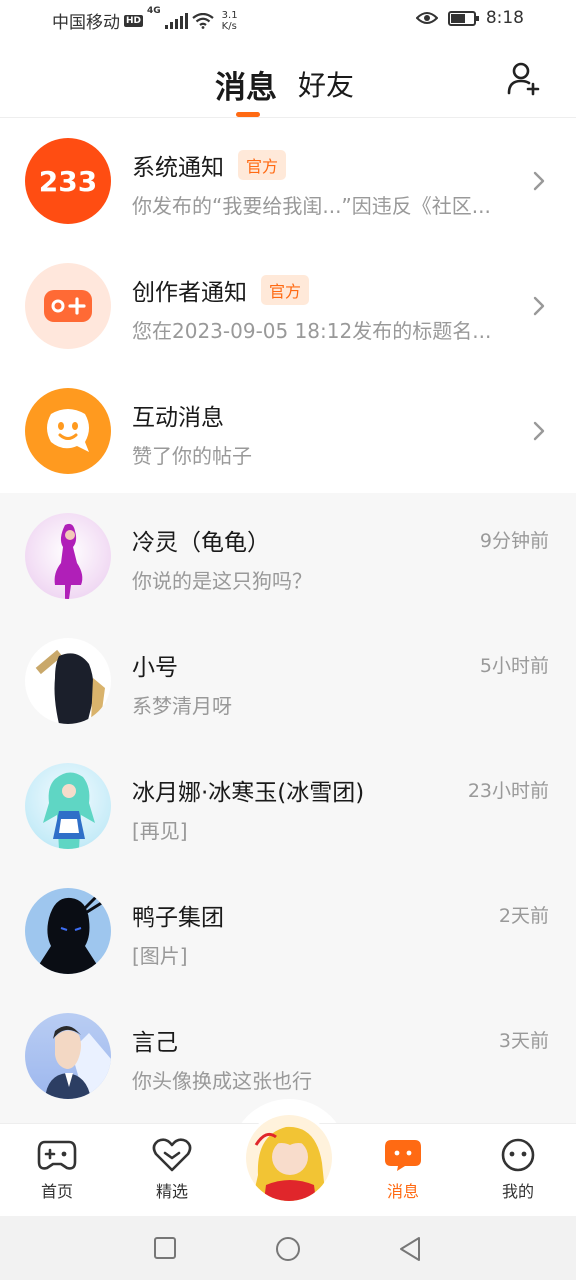  What do you see at coordinates (182, 706) in the screenshot?
I see `chat-preview: 系梦清月呀` at bounding box center [182, 706].